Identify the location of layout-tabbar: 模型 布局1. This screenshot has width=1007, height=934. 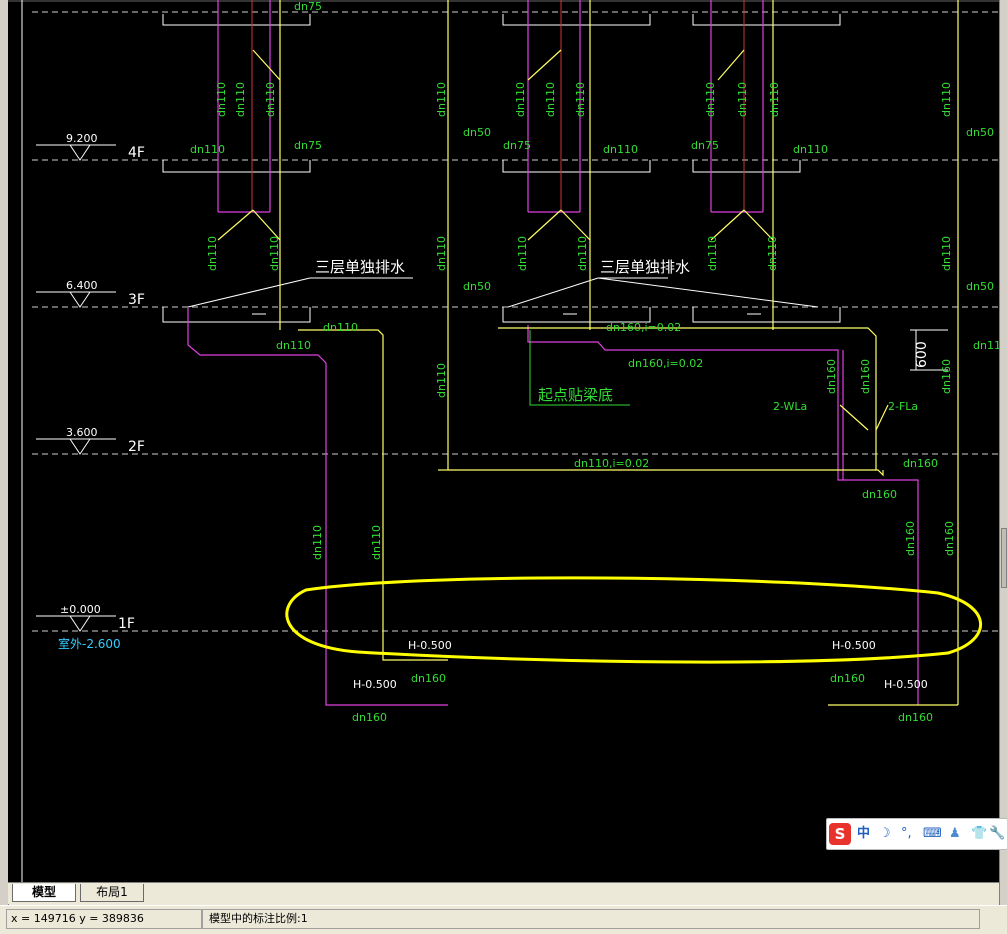
(503, 893).